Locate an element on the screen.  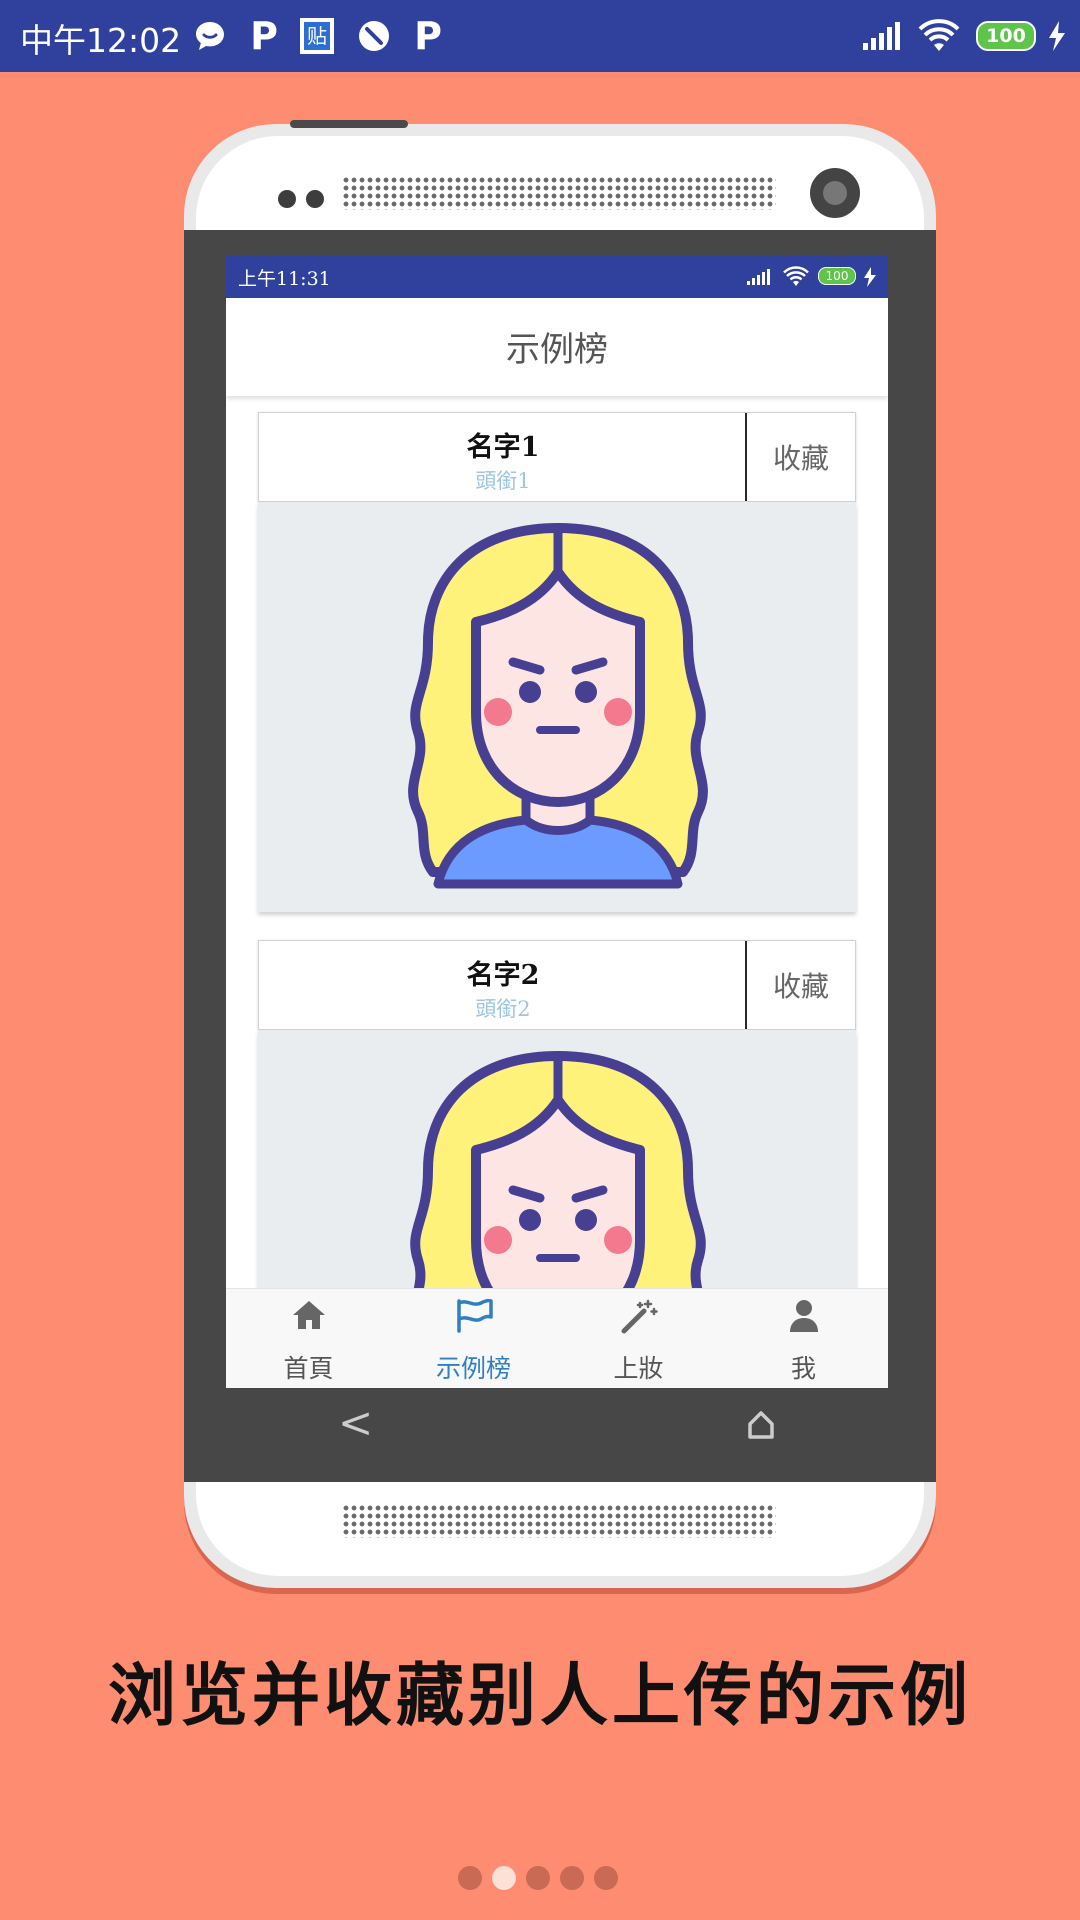
app-status-time: 上午11:31 is located at coordinates (284, 279).